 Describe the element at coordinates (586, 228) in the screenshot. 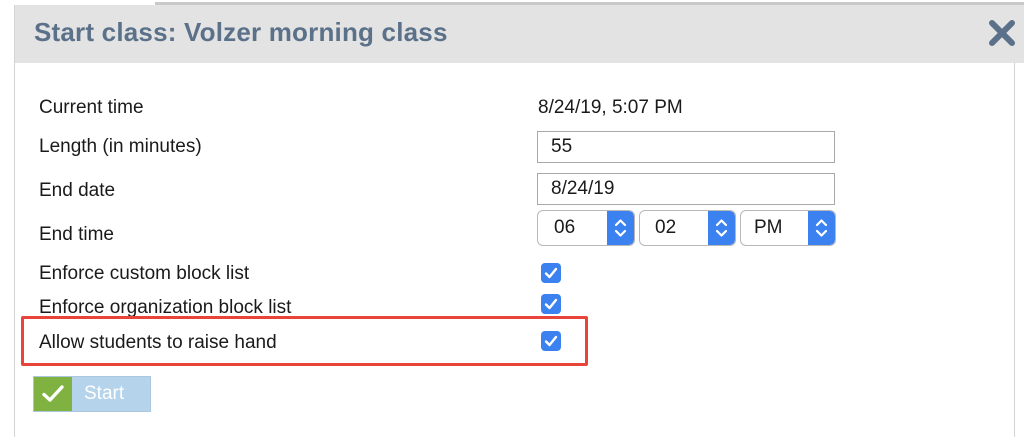

I see `end-hour-select: 06` at that location.